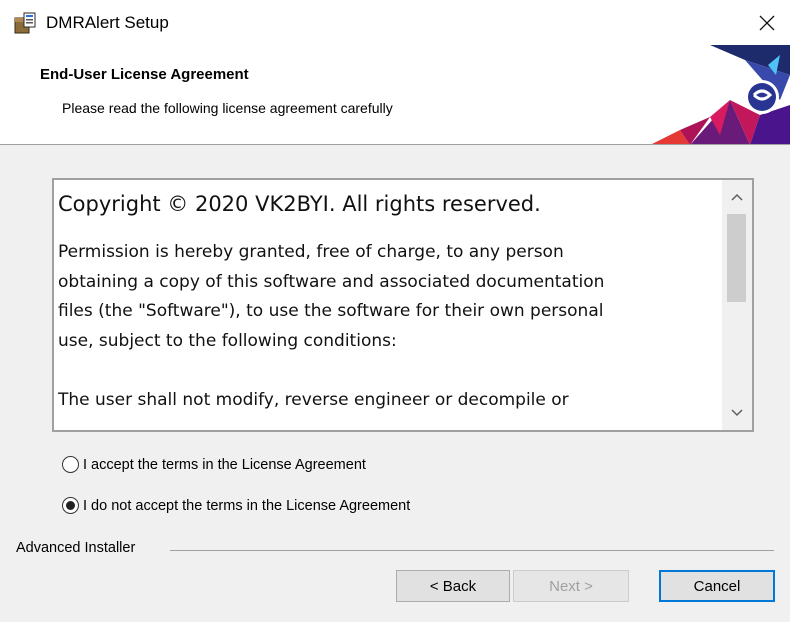  What do you see at coordinates (395, 22) in the screenshot?
I see `title-bar: DMRAlert Setup` at bounding box center [395, 22].